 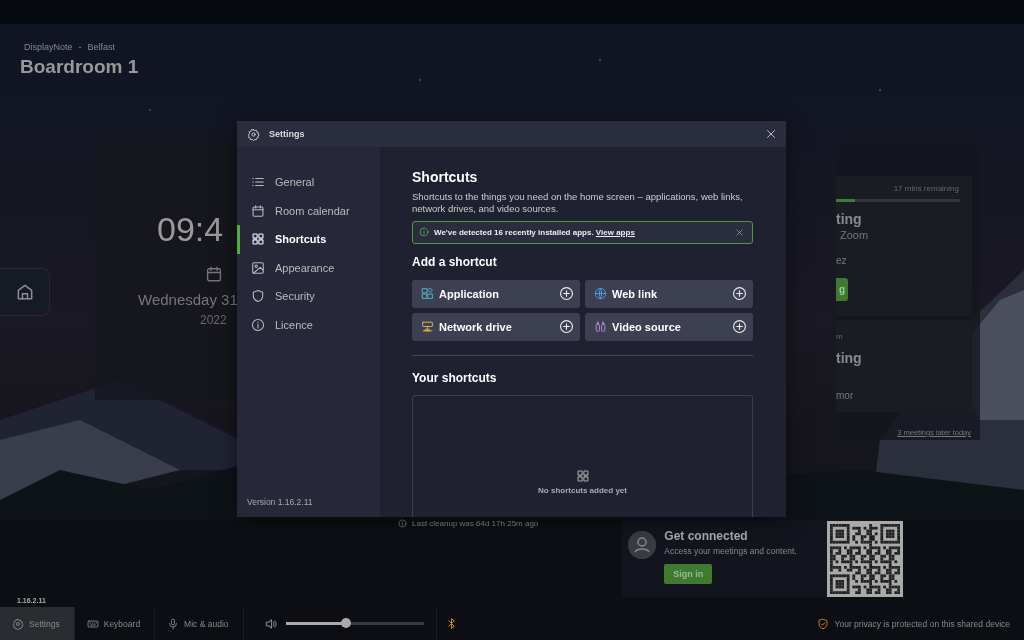 What do you see at coordinates (308, 210) in the screenshot?
I see `sidebar-item: Room calendar` at bounding box center [308, 210].